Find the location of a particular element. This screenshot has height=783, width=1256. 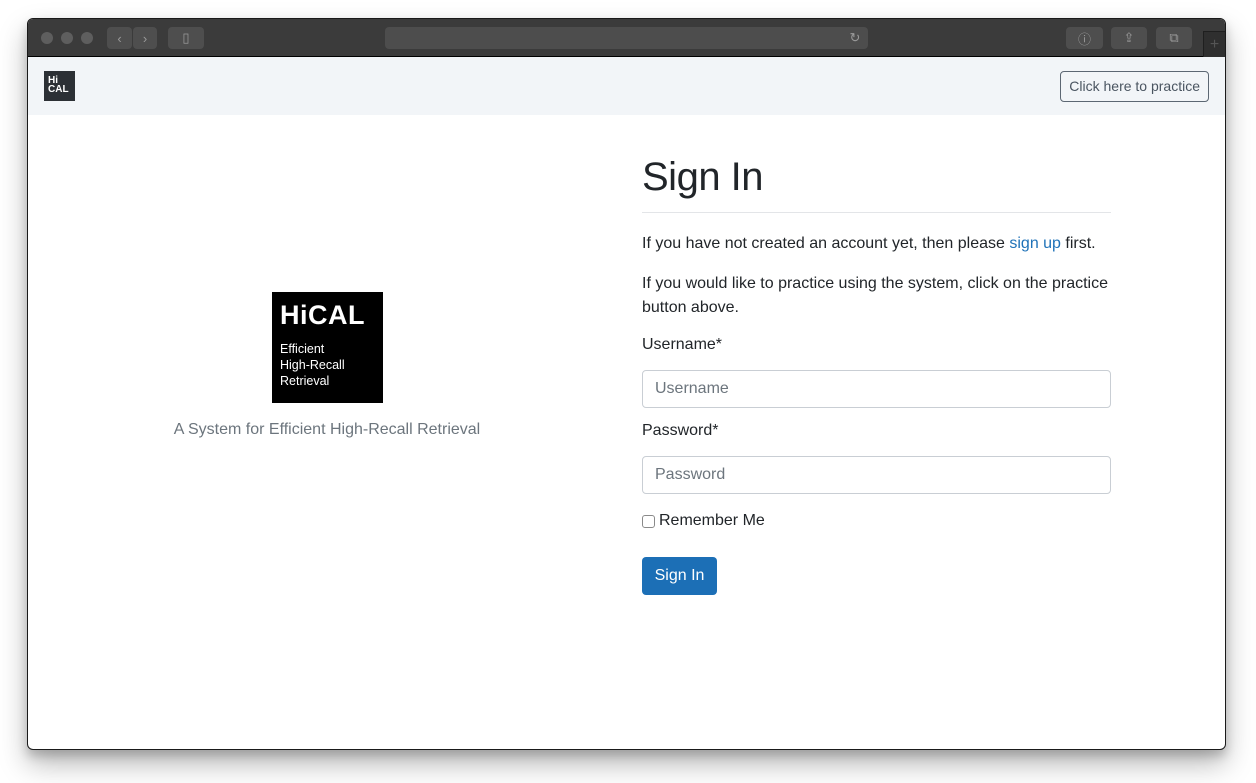

username-label: Username* is located at coordinates (682, 344).